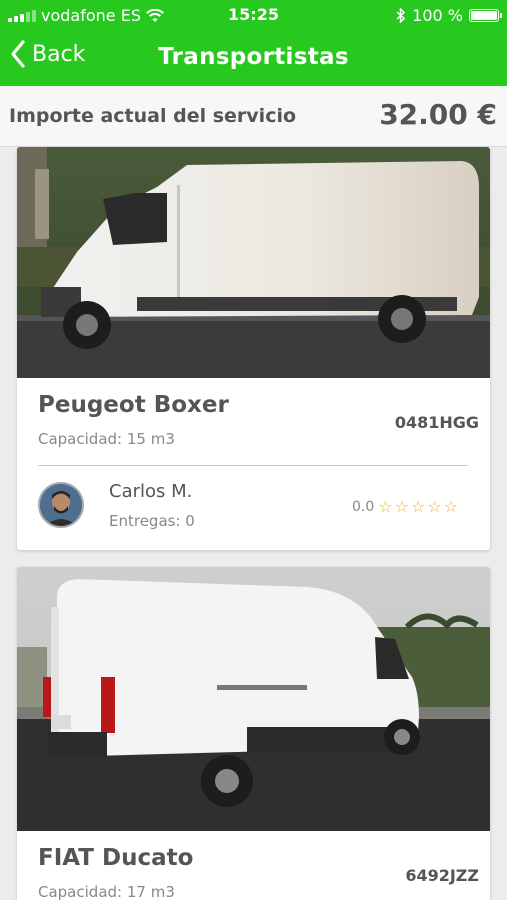 This screenshot has height=900, width=507. I want to click on vehicle-capacity: Capacidad: 15 m3, so click(106, 439).